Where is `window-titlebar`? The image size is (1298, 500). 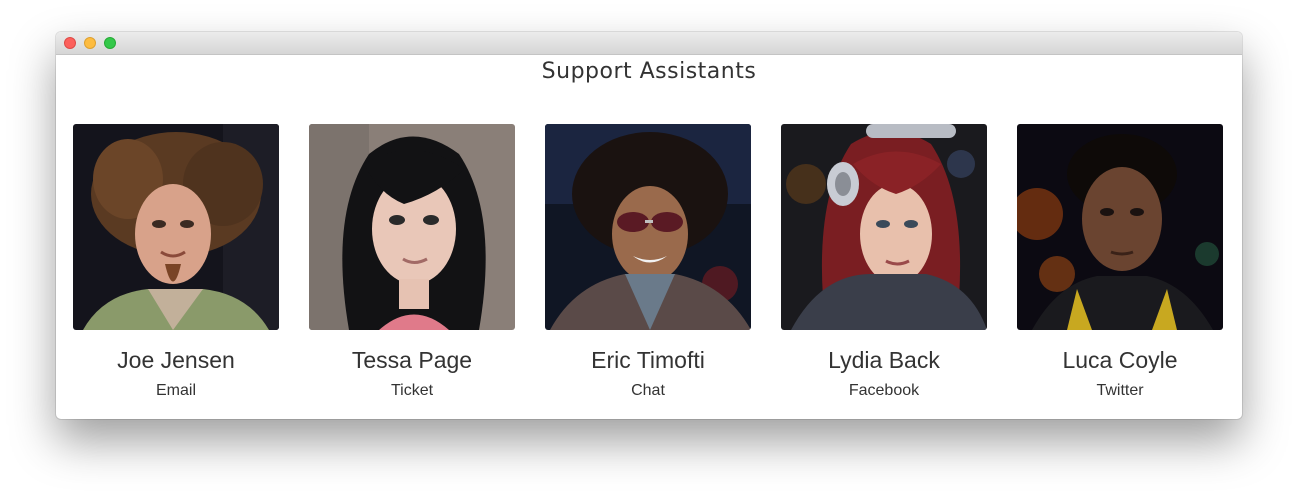 window-titlebar is located at coordinates (649, 43).